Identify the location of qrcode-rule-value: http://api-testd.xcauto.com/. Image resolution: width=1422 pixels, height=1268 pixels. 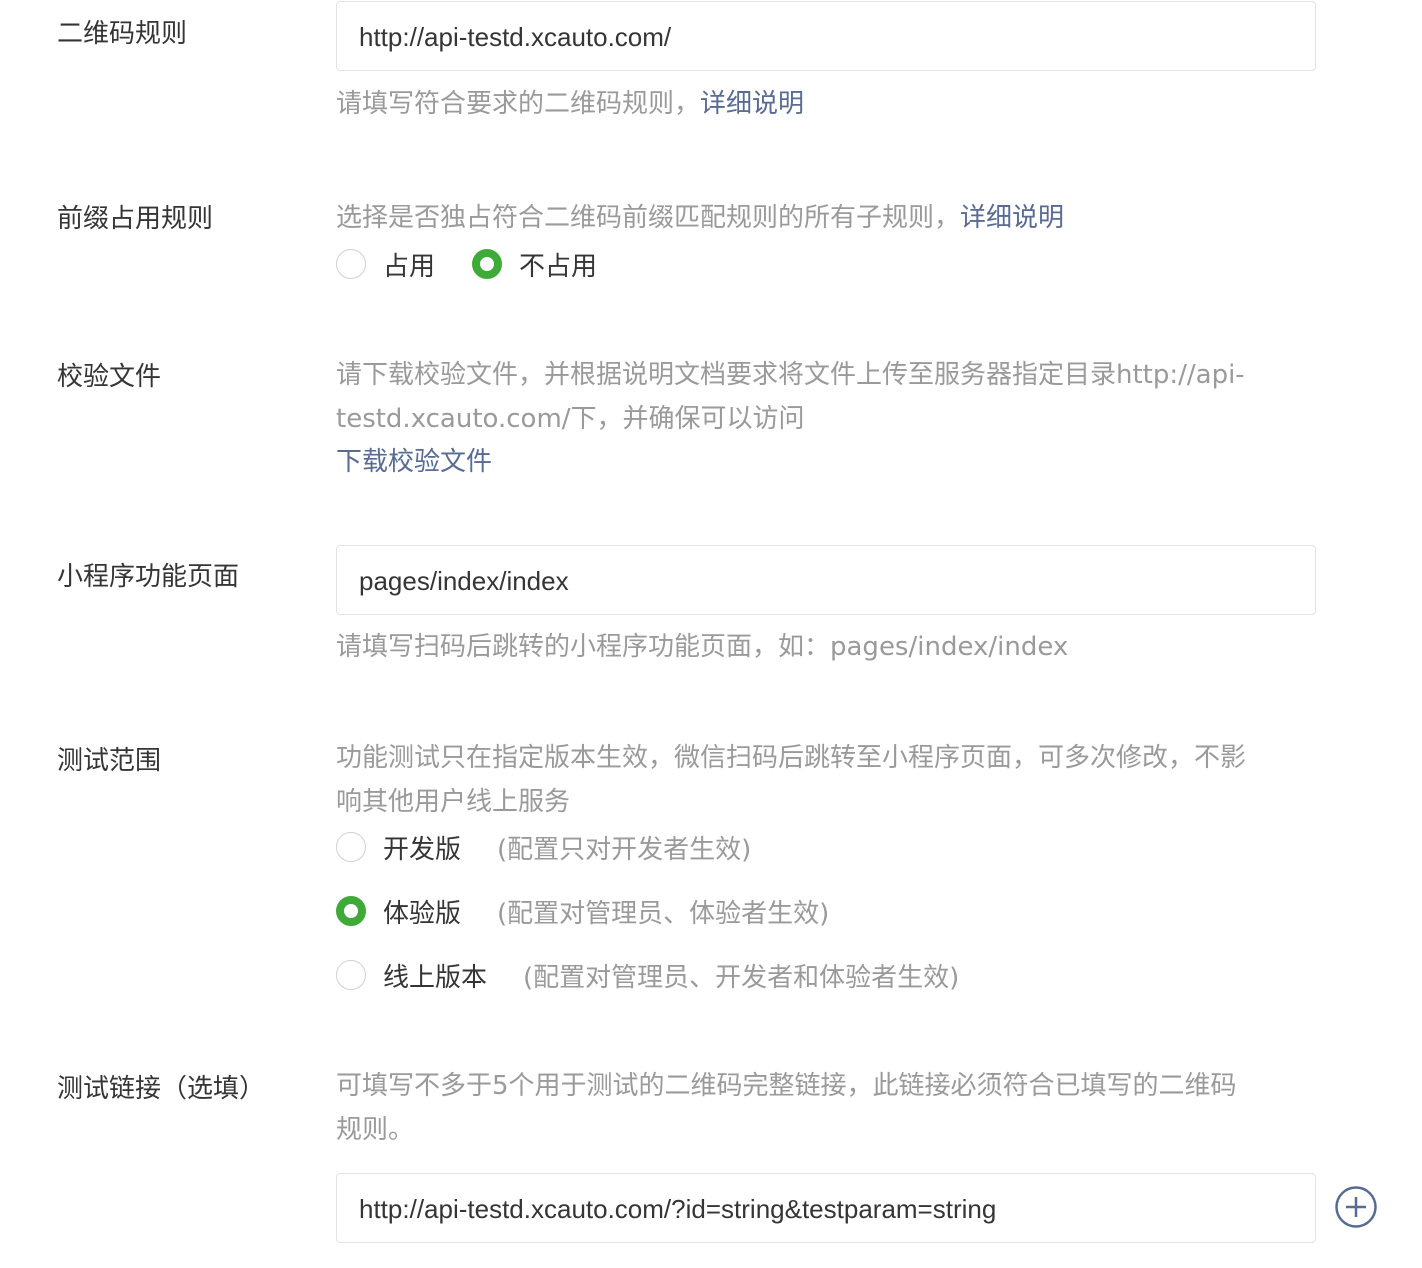
(515, 37).